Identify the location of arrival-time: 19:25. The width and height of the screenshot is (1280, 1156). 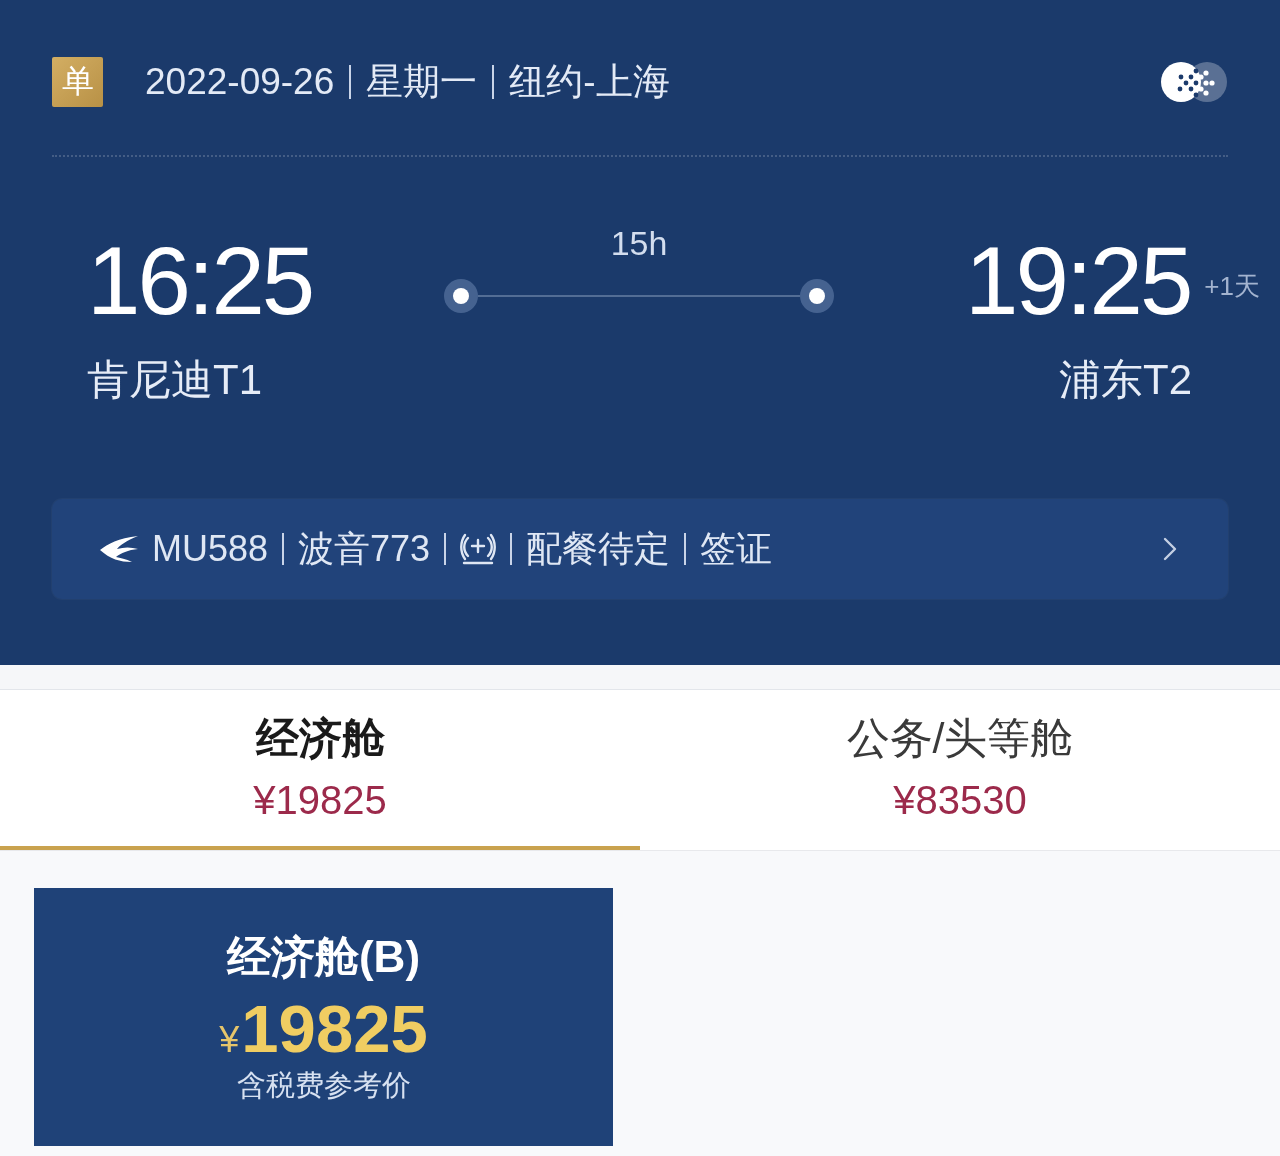
(1078, 281).